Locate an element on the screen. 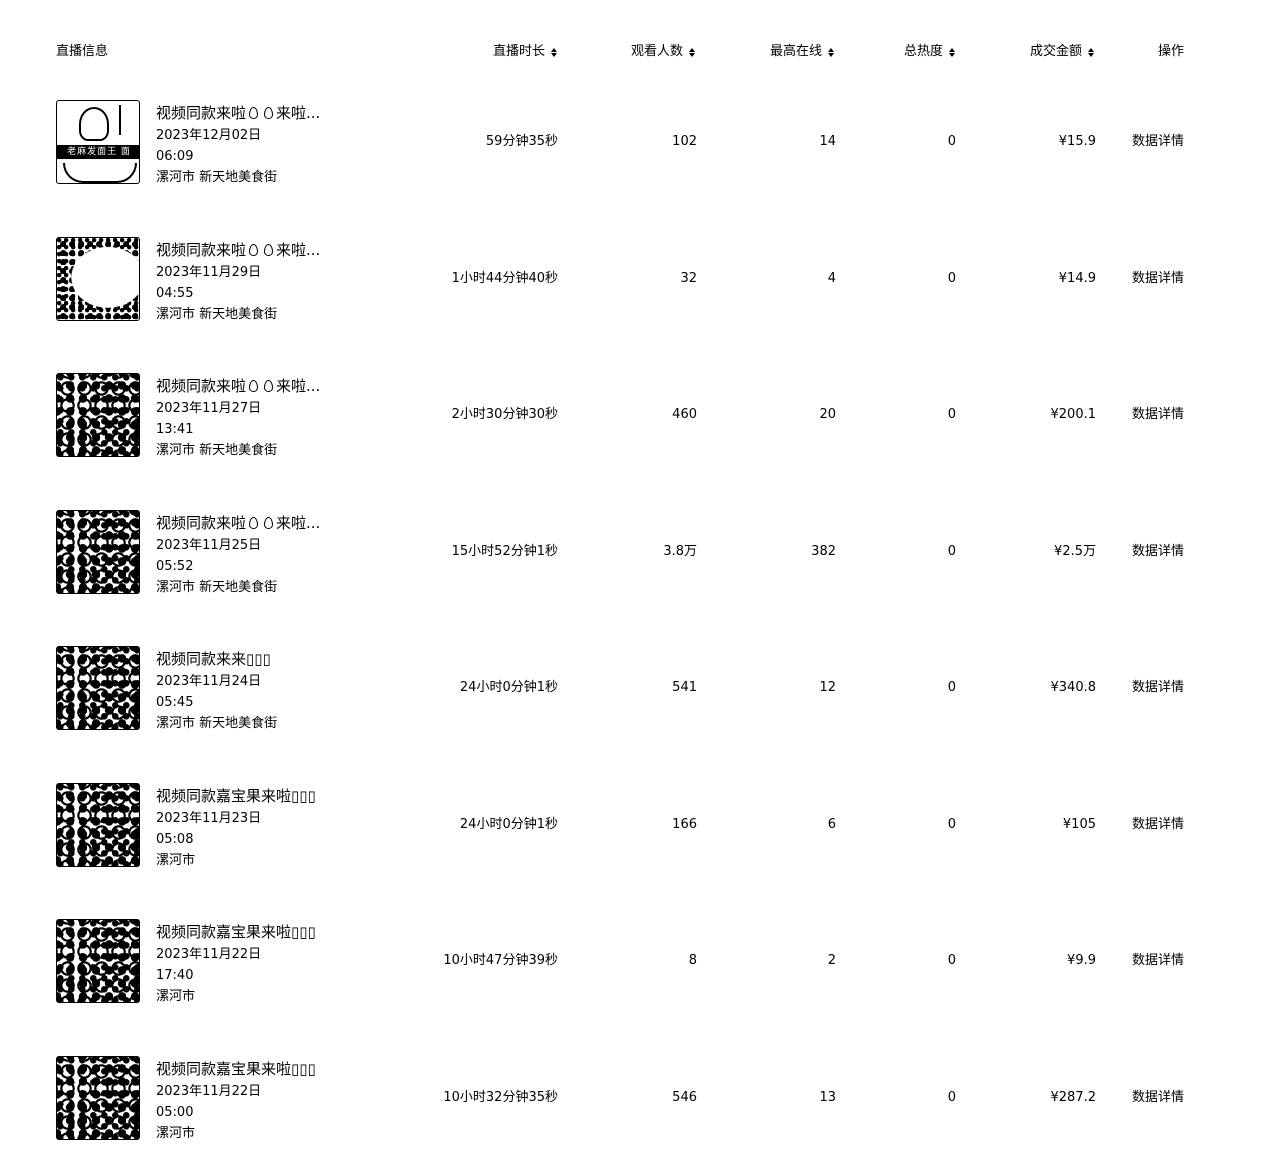 This screenshot has height=1166, width=1262. live-time: 05:00 is located at coordinates (175, 1112).